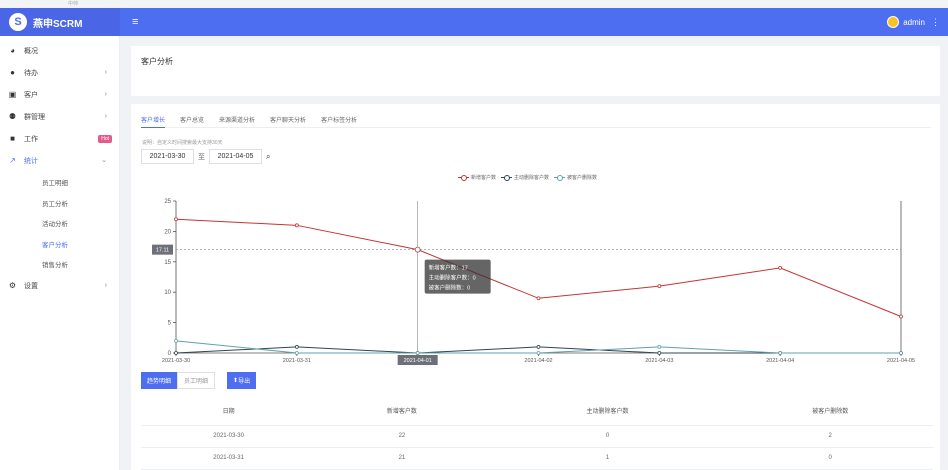 Image resolution: width=948 pixels, height=470 pixels. Describe the element at coordinates (18, 22) in the screenshot. I see `logo-icon: S` at that location.